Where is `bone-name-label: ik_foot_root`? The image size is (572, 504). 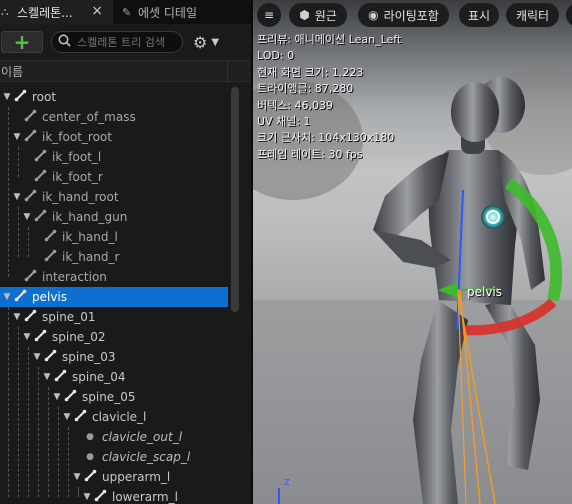 bone-name-label: ik_foot_root is located at coordinates (77, 137).